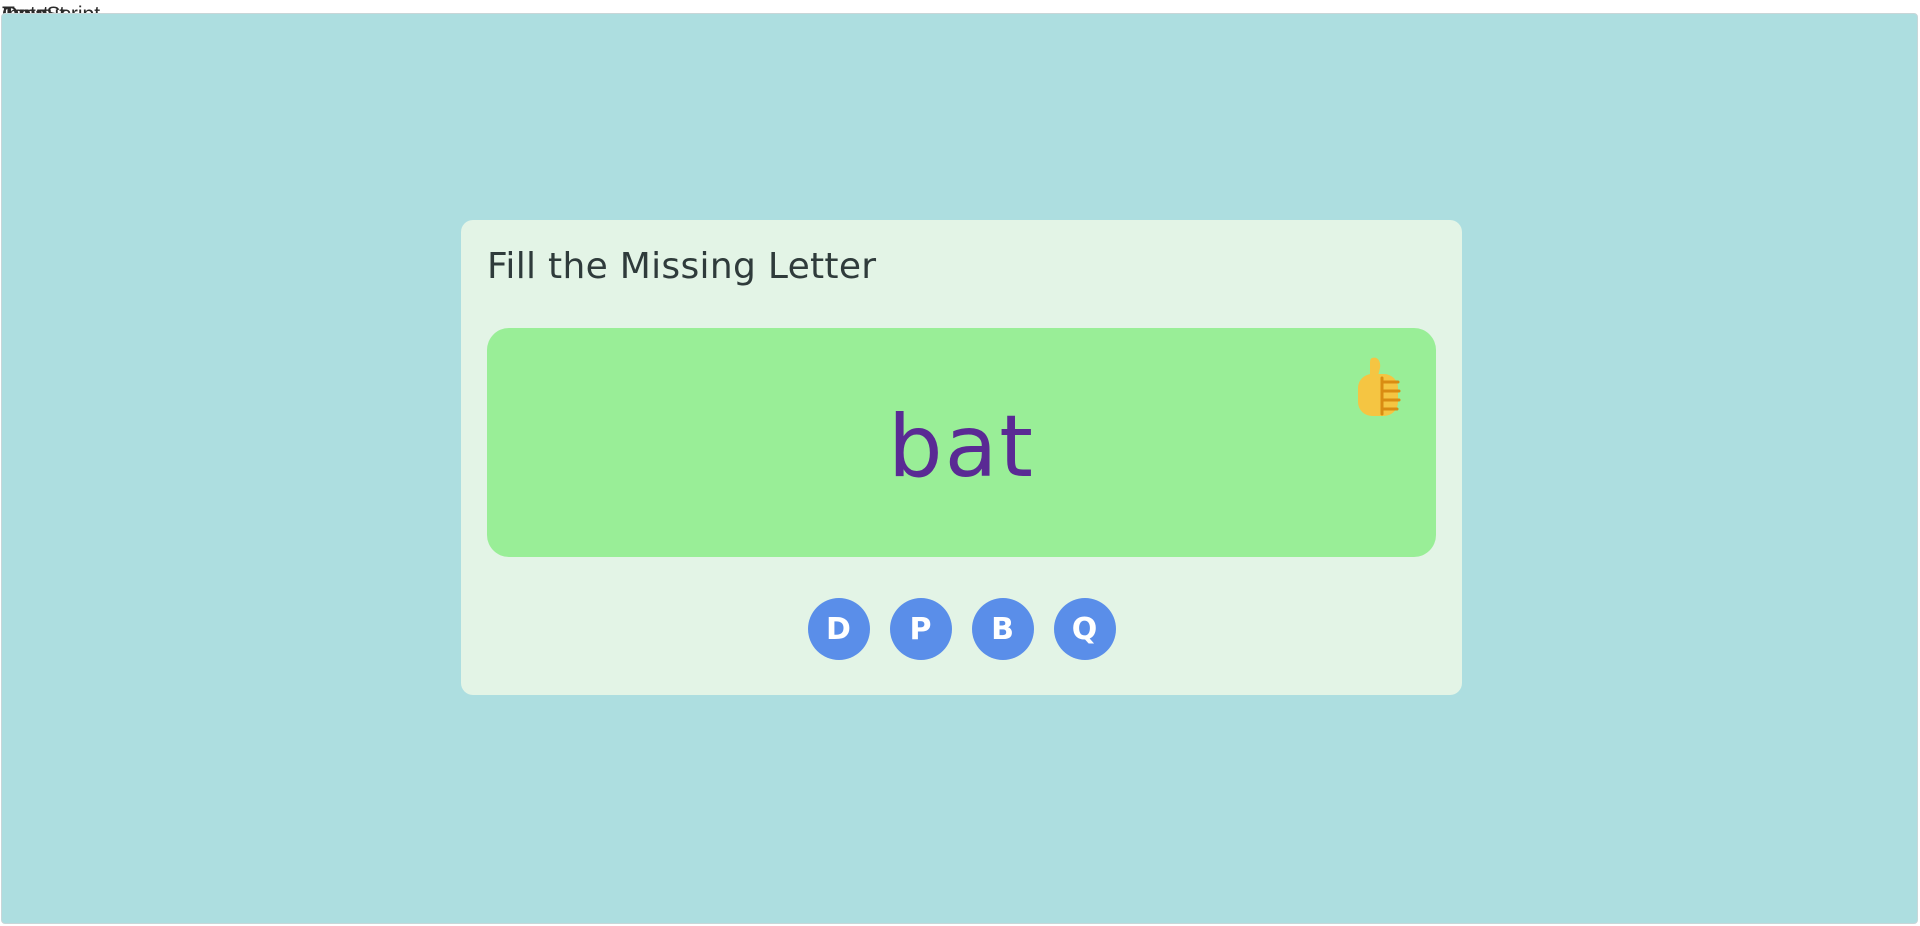 Image resolution: width=1920 pixels, height=926 pixels. What do you see at coordinates (961, 447) in the screenshot?
I see `target-word: bat` at bounding box center [961, 447].